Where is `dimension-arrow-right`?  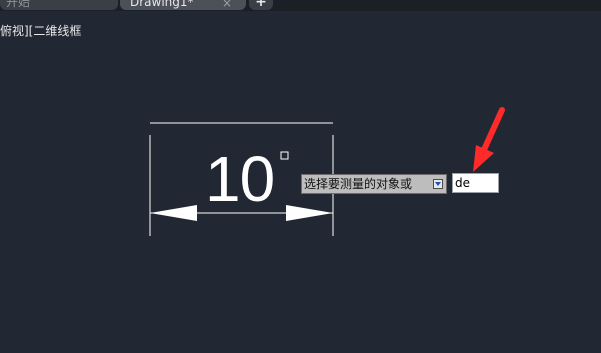 dimension-arrow-right is located at coordinates (309, 213).